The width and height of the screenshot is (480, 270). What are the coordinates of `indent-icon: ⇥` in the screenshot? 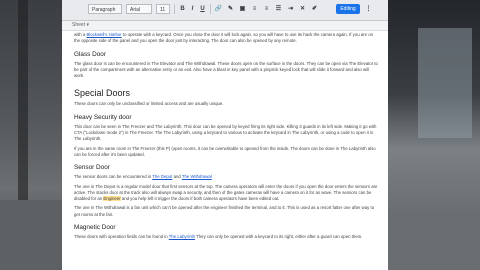 It's located at (290, 9).